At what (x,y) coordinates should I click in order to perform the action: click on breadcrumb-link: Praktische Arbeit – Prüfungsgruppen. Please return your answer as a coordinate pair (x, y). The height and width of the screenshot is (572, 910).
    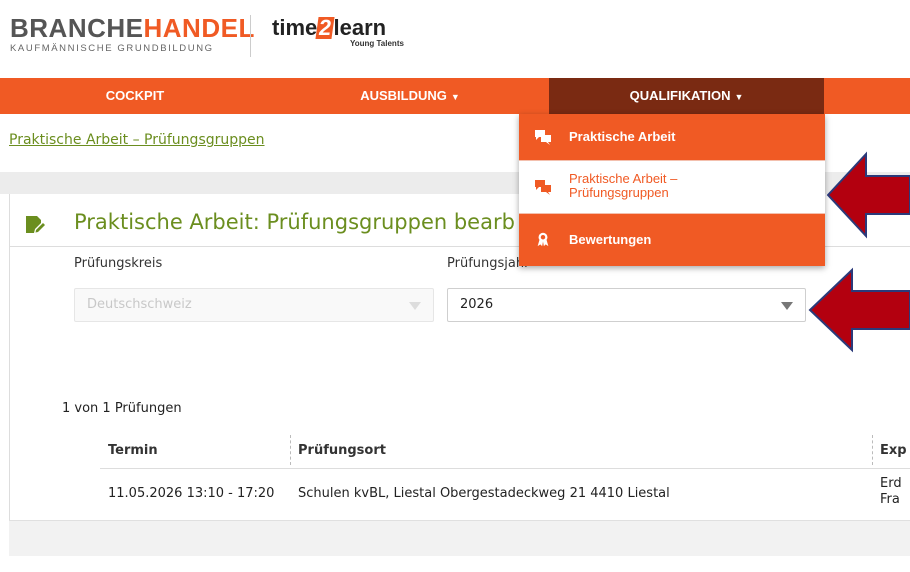
    Looking at the image, I should click on (137, 140).